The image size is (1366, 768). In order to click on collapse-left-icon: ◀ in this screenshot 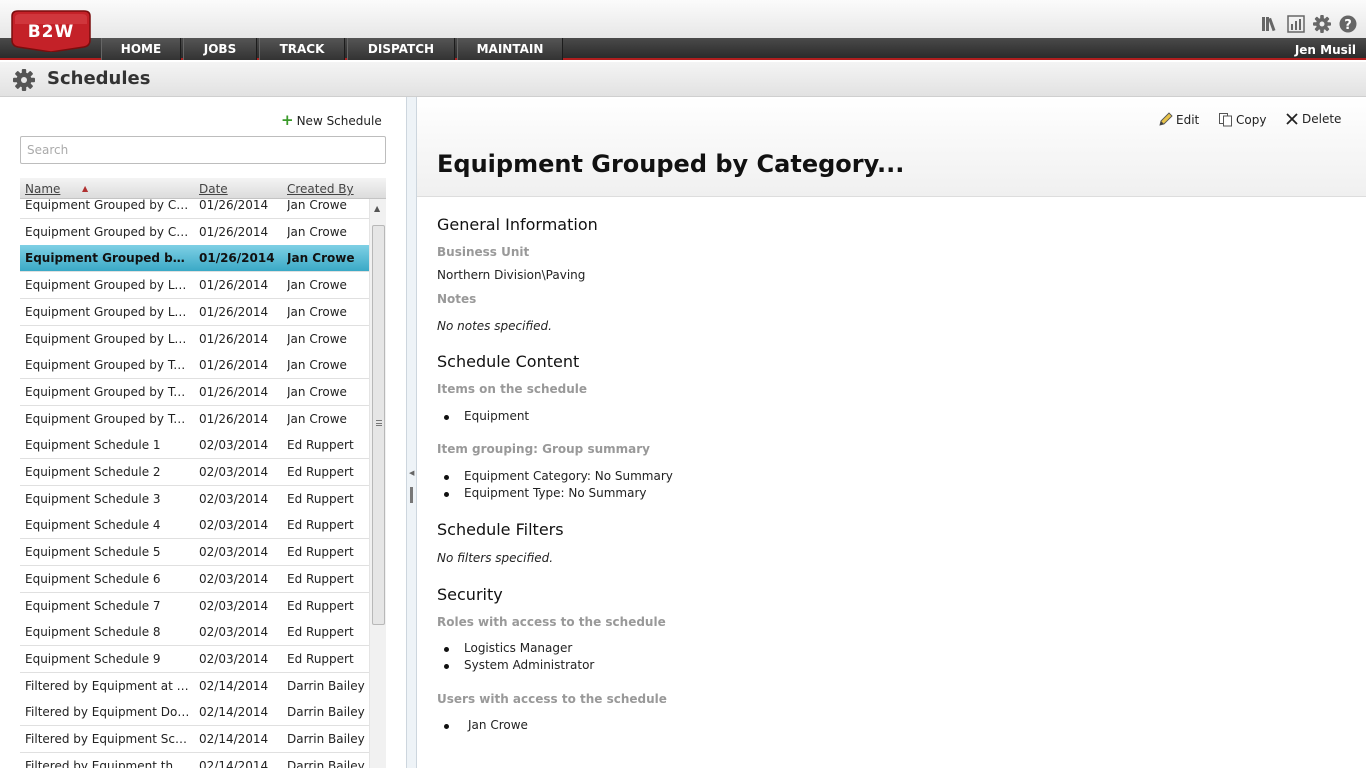, I will do `click(411, 473)`.